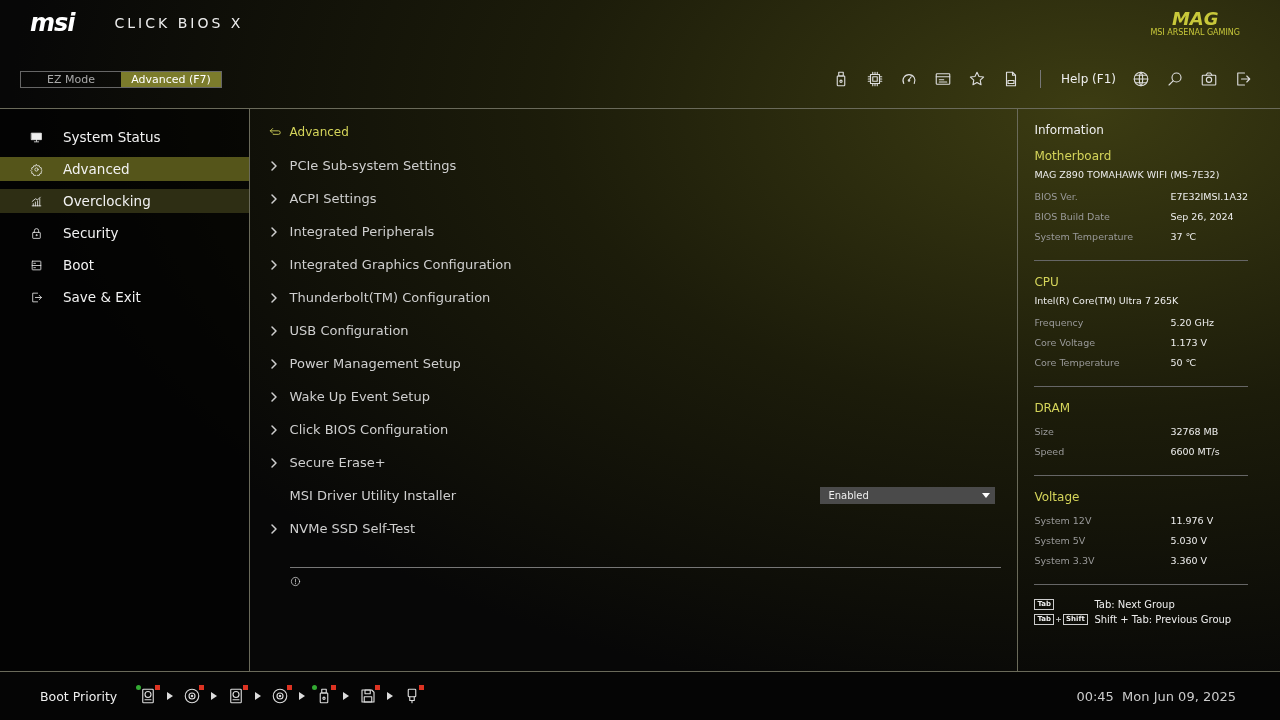  Describe the element at coordinates (1069, 130) in the screenshot. I see `panel-title: Information` at that location.